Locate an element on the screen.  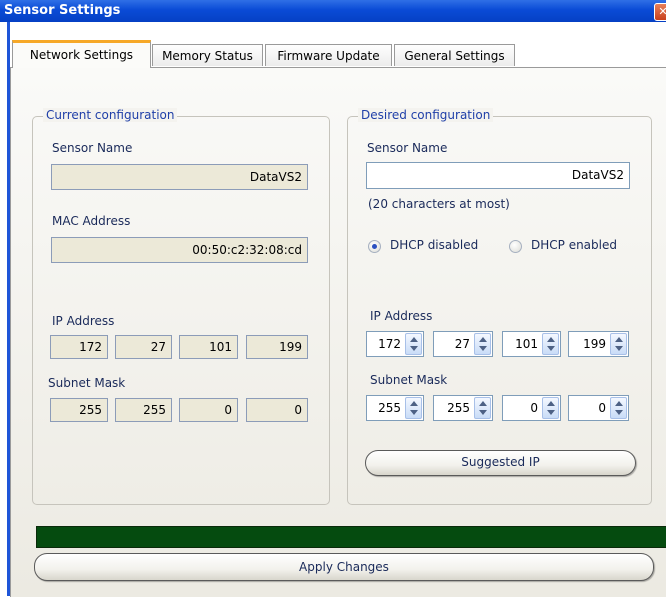
current-configuration-legend: Current configuration is located at coordinates (110, 115).